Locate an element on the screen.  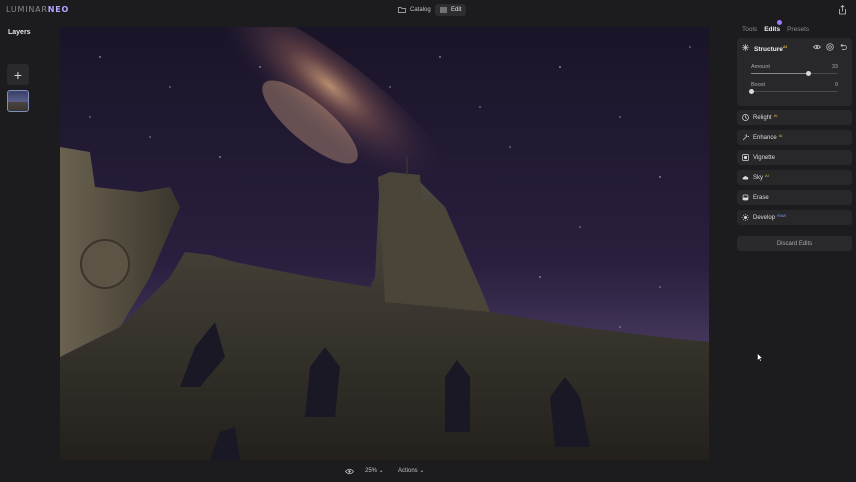
boost-slider is located at coordinates (793, 91).